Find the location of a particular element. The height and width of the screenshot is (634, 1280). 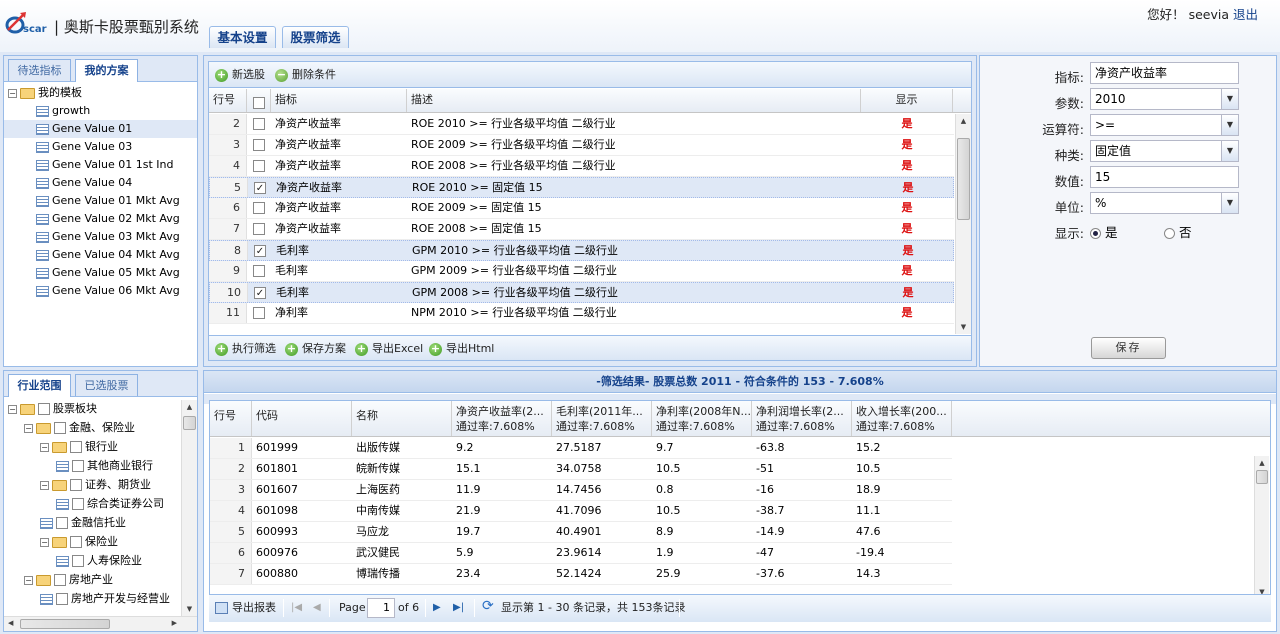

metric-field: 净资产收益率 is located at coordinates (1164, 73).